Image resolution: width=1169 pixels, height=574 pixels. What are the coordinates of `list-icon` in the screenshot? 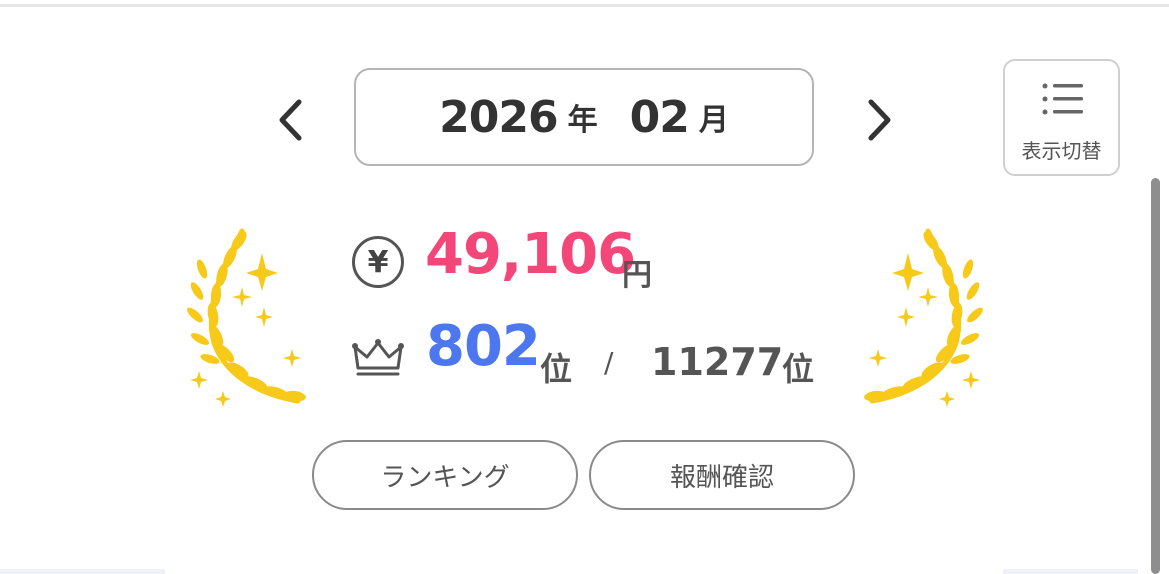 It's located at (1062, 99).